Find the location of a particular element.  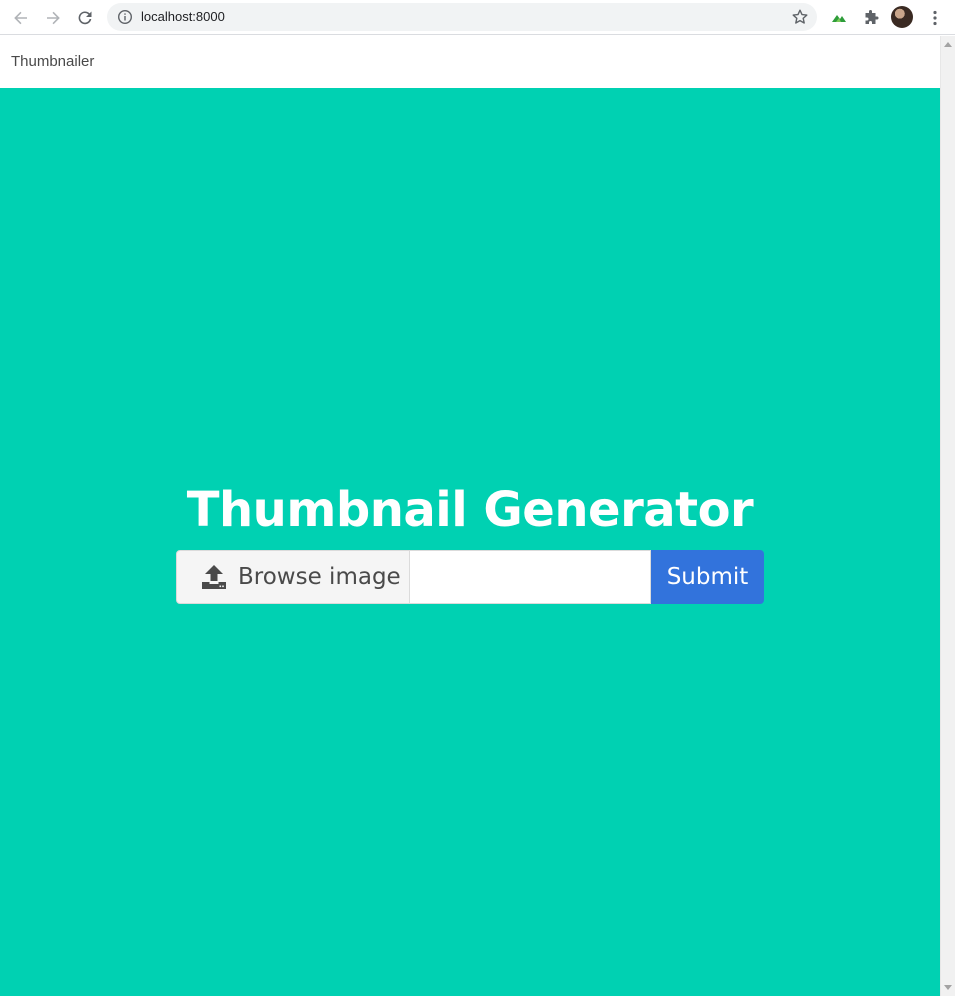

scroll-up-arrow-icon is located at coordinates (948, 44).